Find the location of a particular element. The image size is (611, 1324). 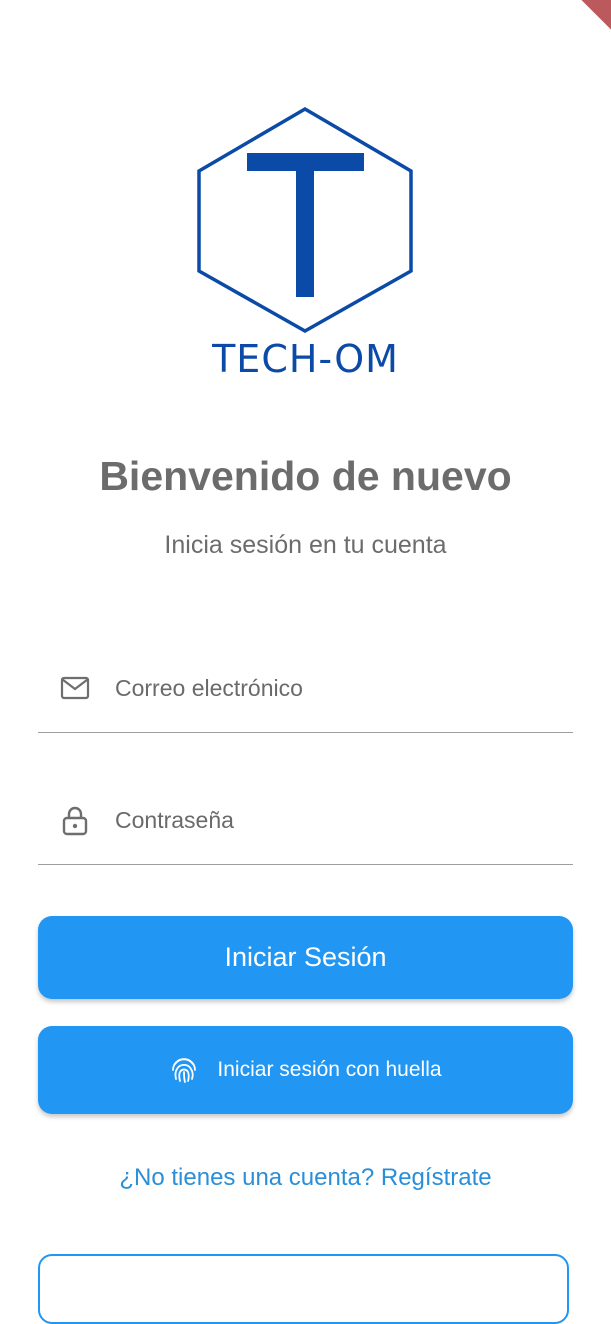

login-button-label: Iniciar Sesión is located at coordinates (305, 957).